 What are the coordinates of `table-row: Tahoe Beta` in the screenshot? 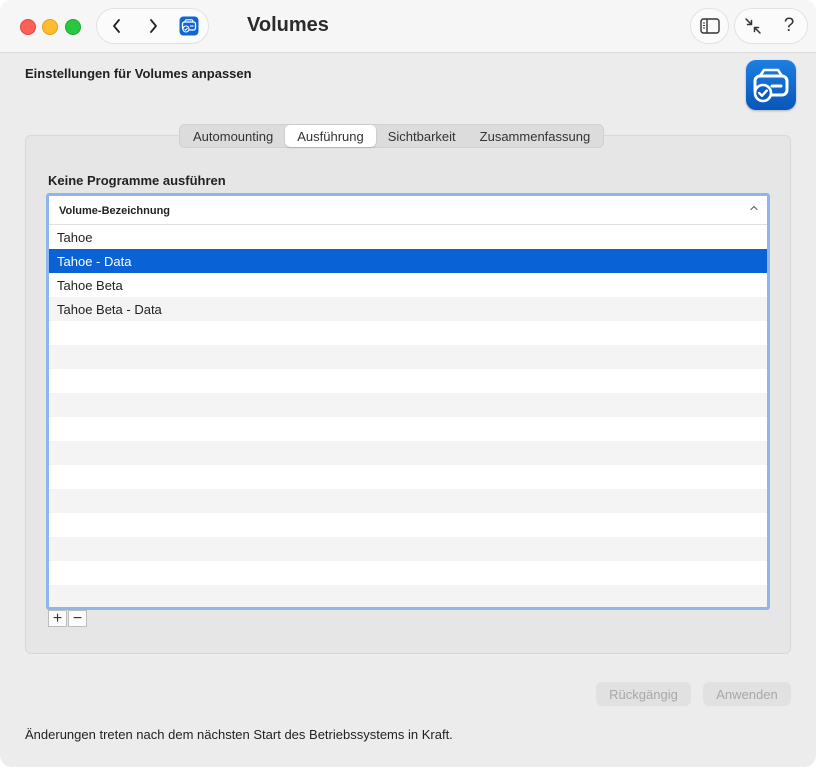 It's located at (408, 285).